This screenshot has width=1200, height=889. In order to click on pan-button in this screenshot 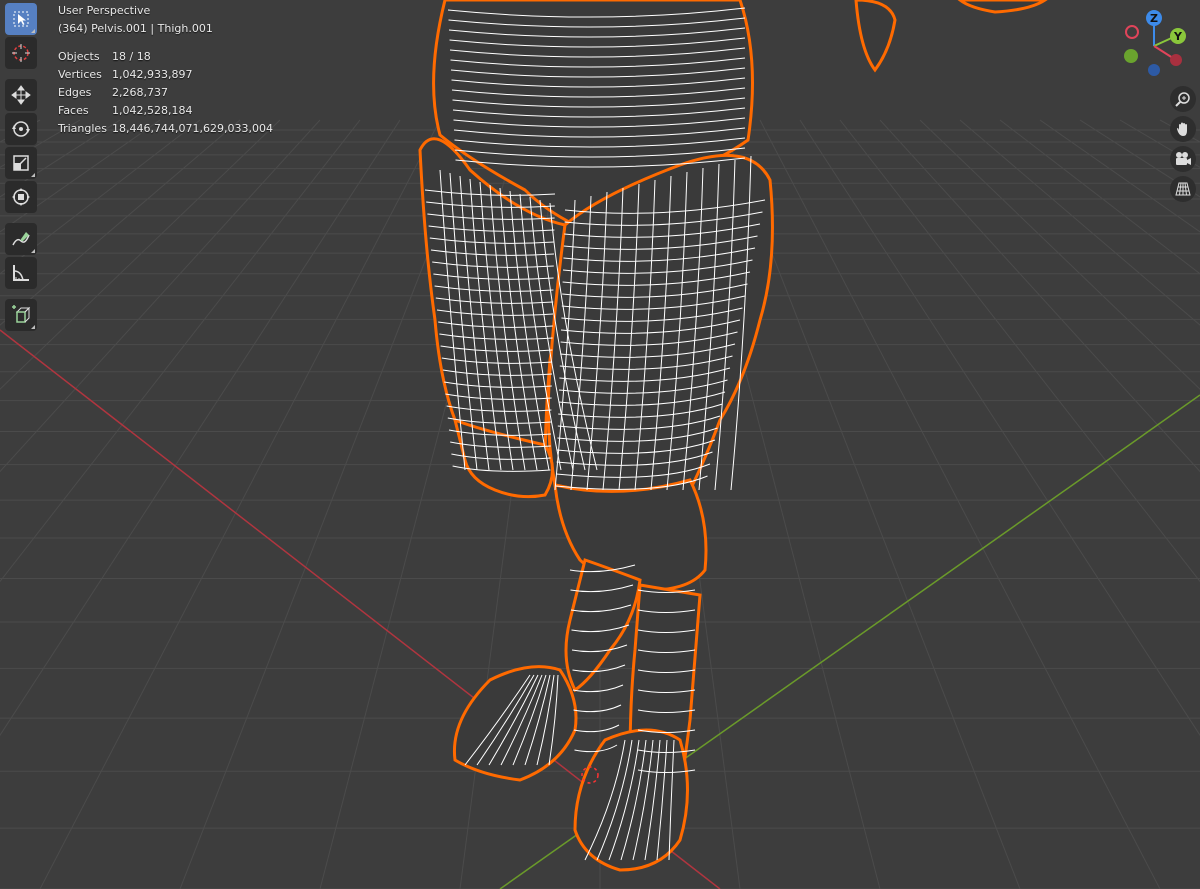, I will do `click(1183, 129)`.